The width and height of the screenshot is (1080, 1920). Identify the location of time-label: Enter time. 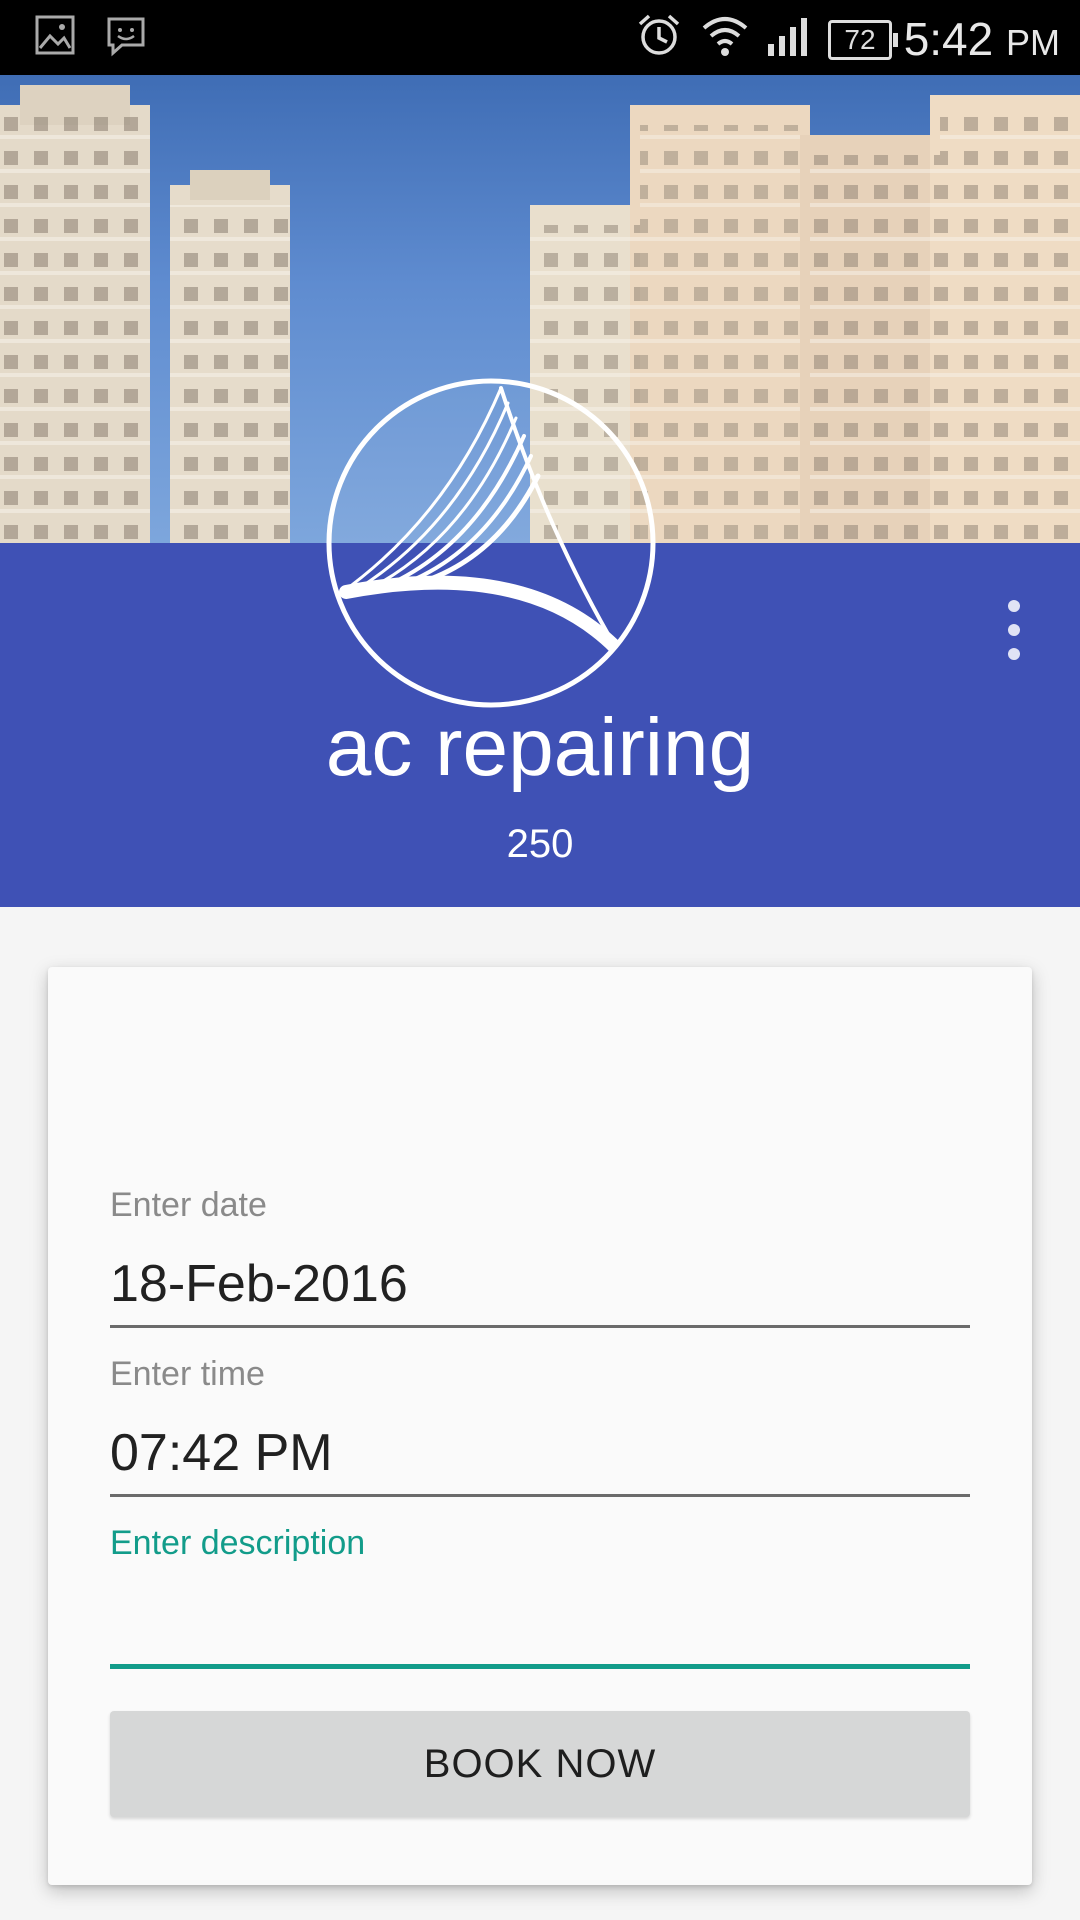
(187, 1374).